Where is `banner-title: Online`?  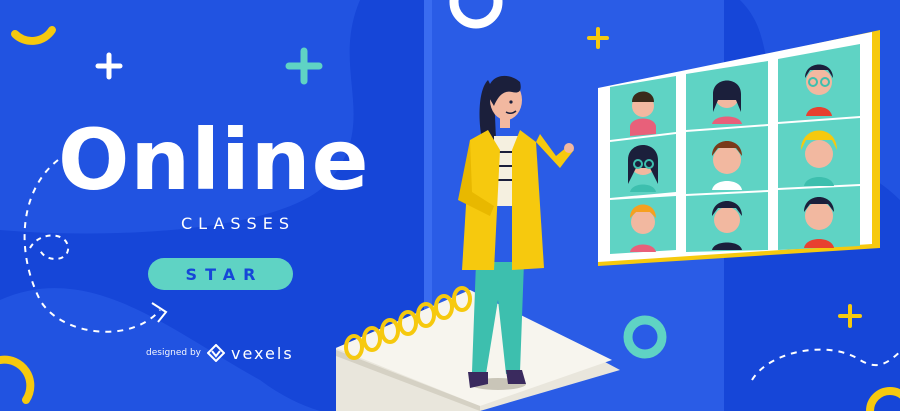
banner-title: Online is located at coordinates (214, 160).